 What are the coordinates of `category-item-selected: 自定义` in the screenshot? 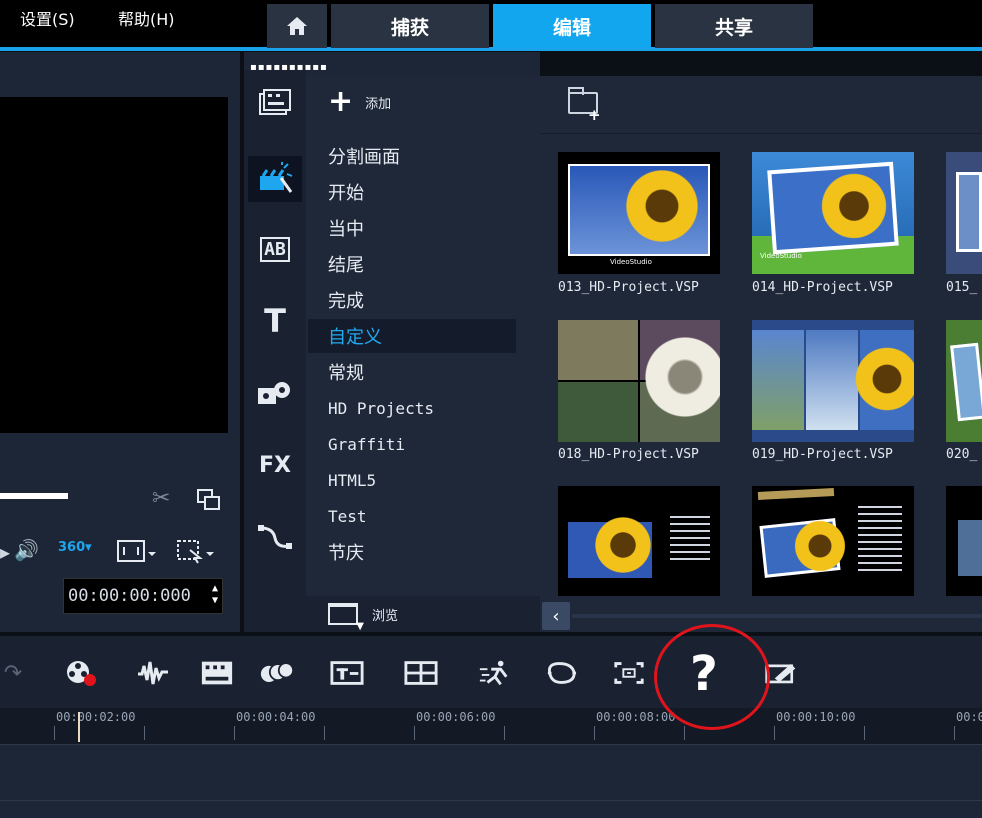 It's located at (412, 336).